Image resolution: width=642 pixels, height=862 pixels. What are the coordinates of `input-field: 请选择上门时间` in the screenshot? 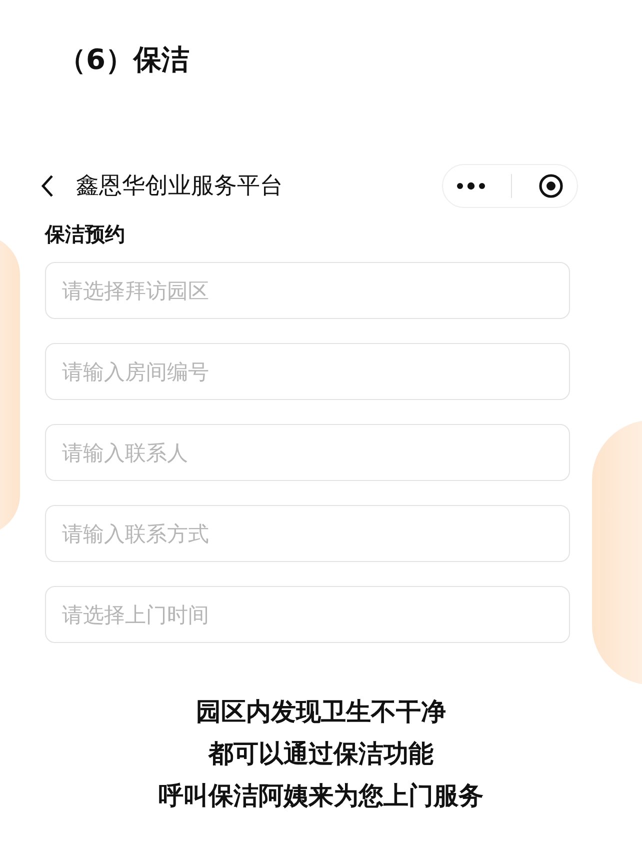 It's located at (307, 614).